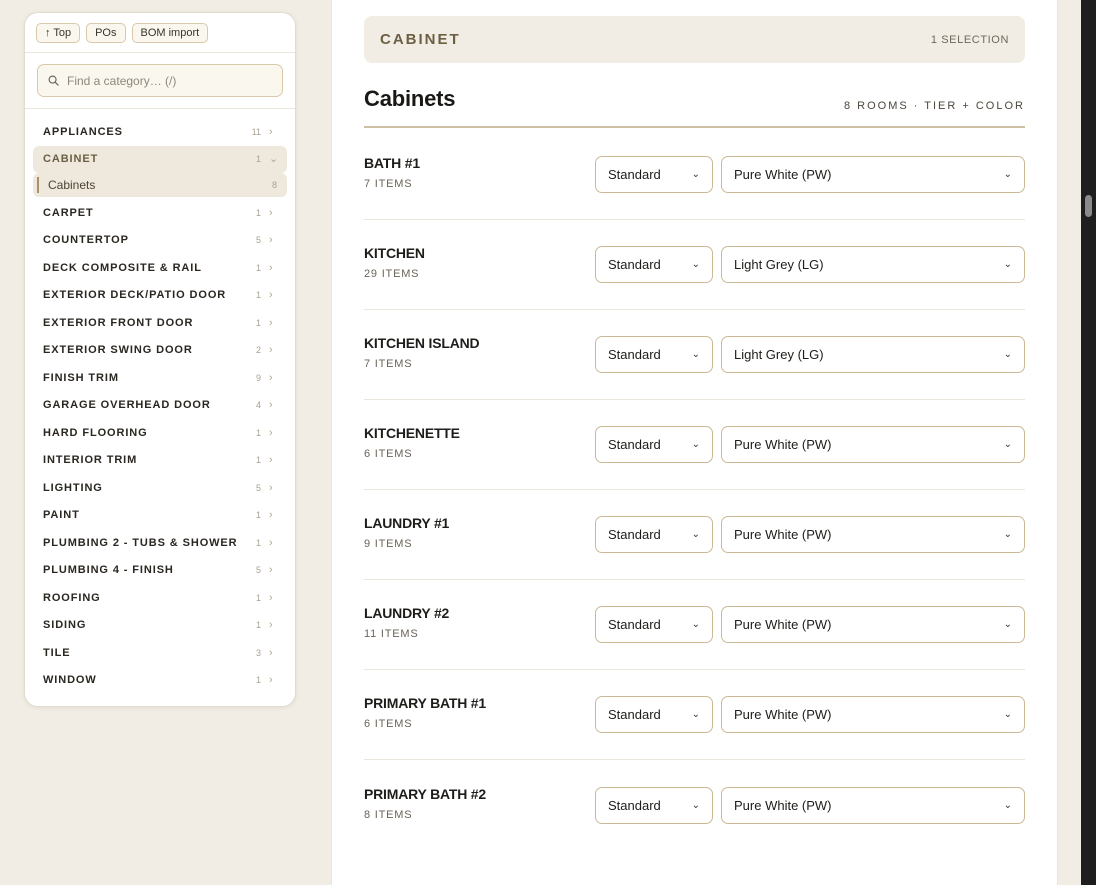 This screenshot has width=1096, height=885. I want to click on category-item-paint: PAINT 1 ›, so click(160, 516).